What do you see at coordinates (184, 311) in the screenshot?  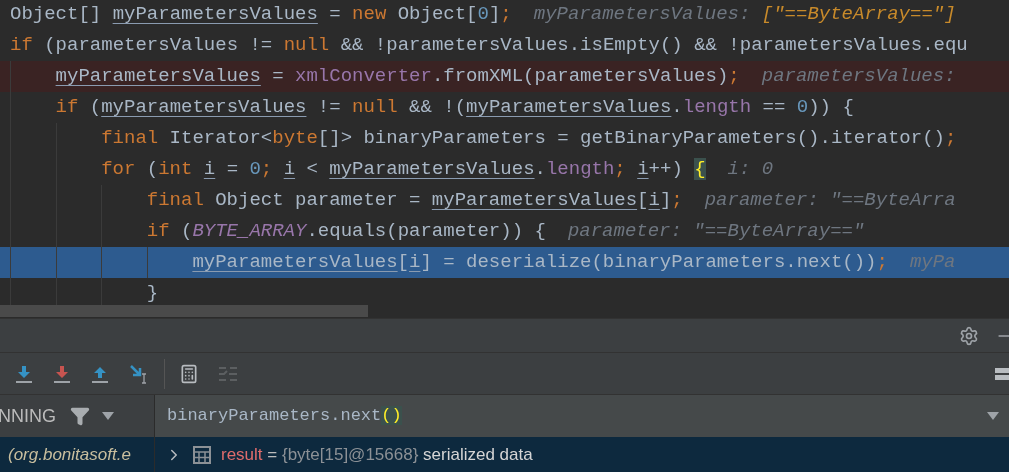 I see `scrollbar-thumb` at bounding box center [184, 311].